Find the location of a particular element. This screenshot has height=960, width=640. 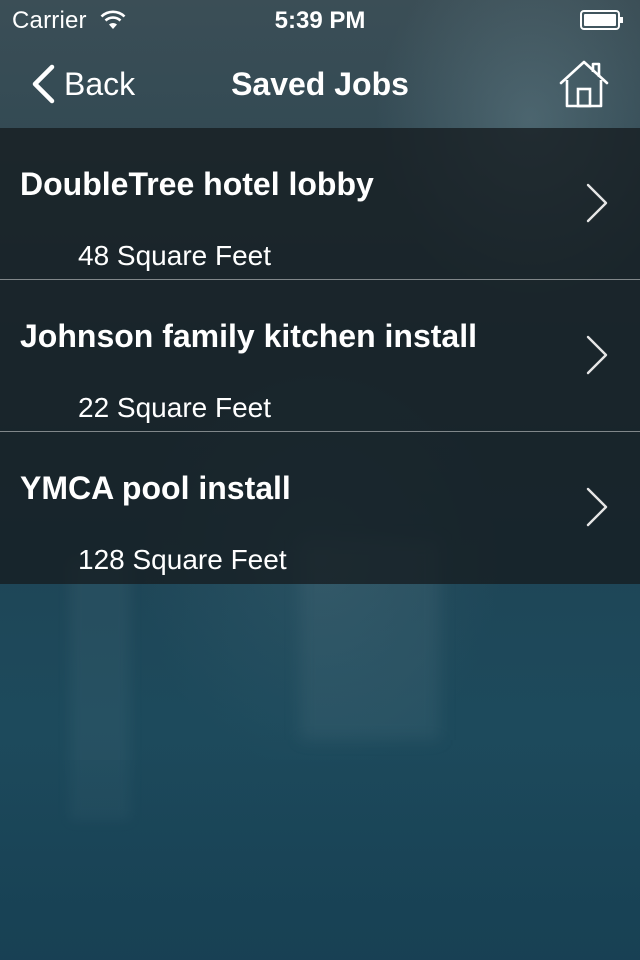

clock: 5:39 PM is located at coordinates (320, 20).